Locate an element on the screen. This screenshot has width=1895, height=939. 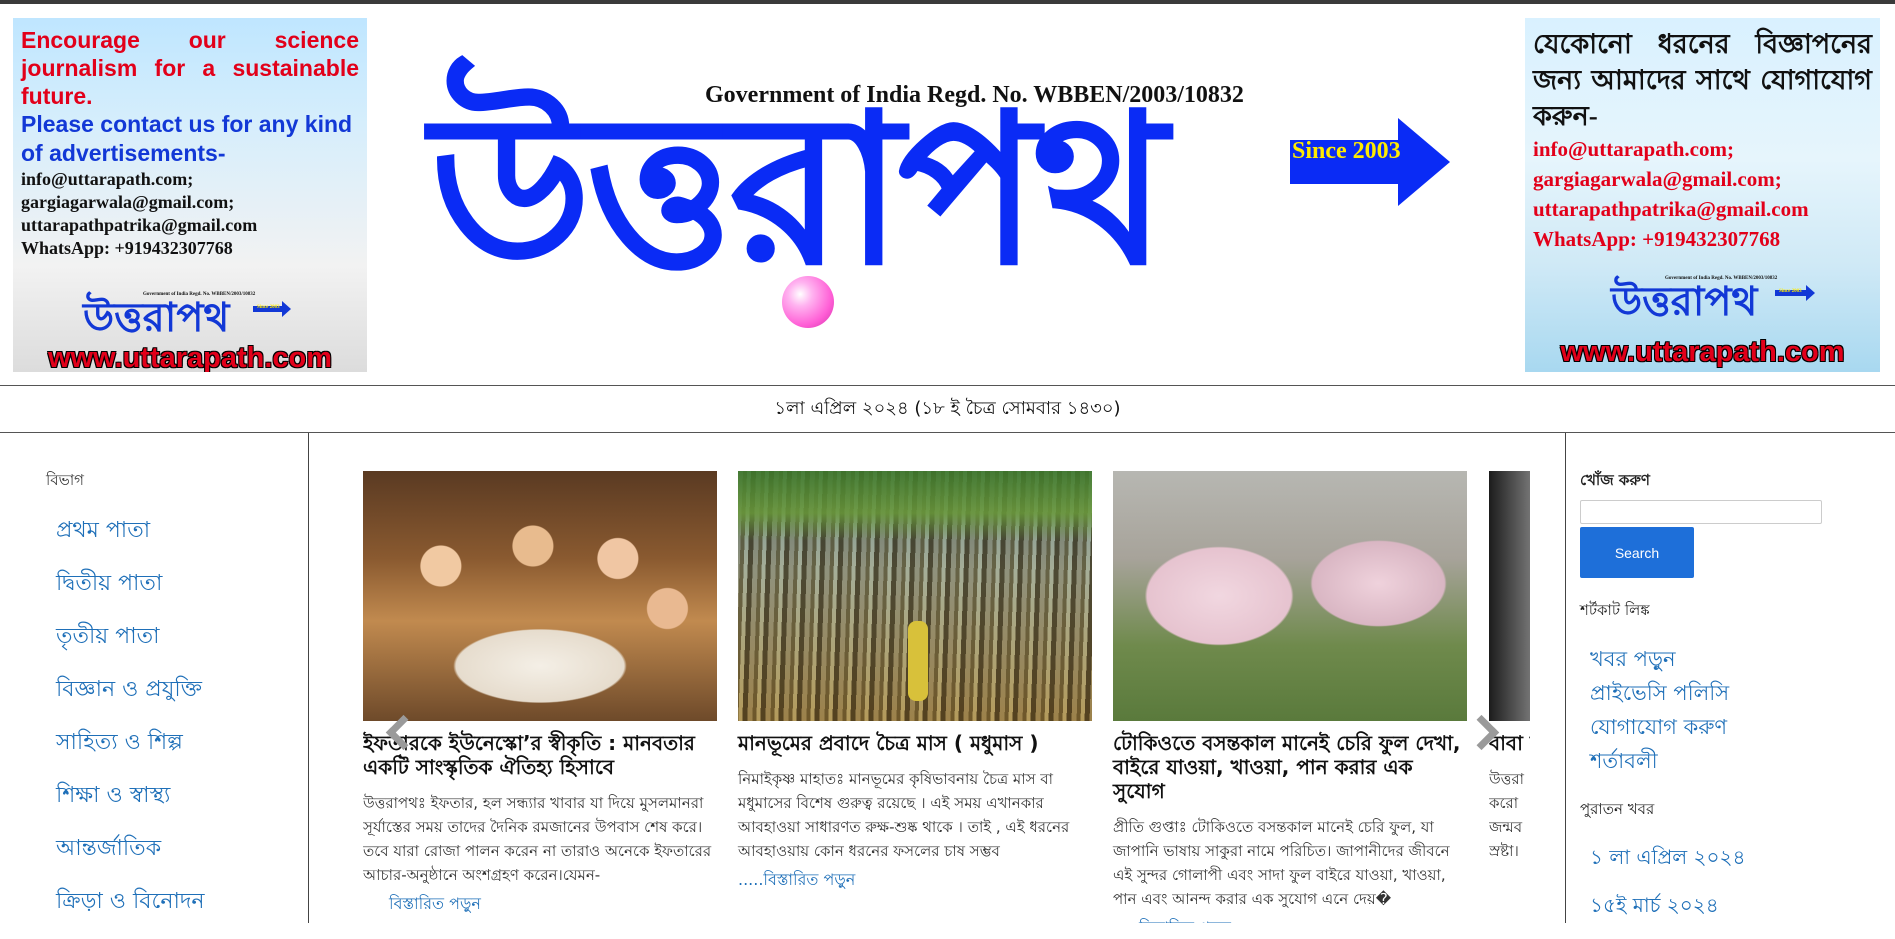
shortcut-terms: শর্তাবলী is located at coordinates (1659, 762).